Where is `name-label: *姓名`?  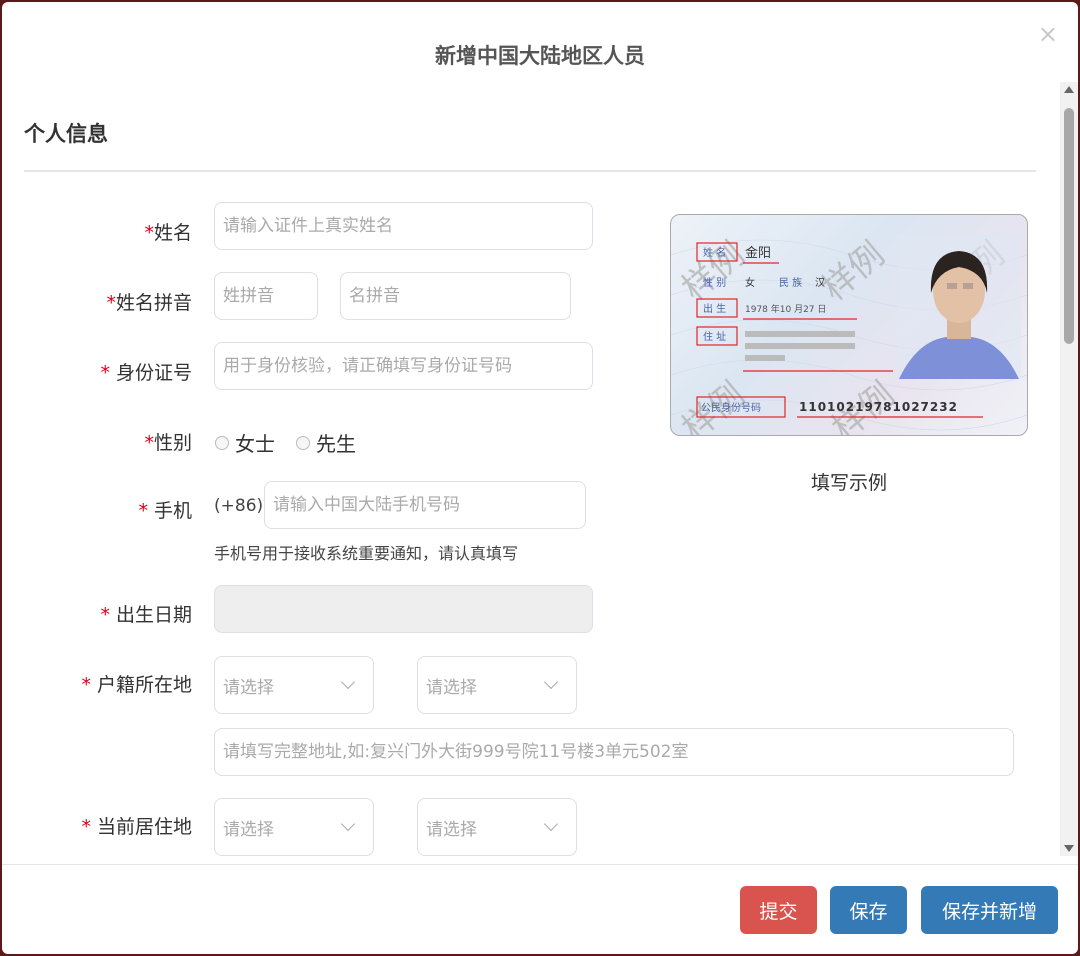
name-label: *姓名 is located at coordinates (107, 231).